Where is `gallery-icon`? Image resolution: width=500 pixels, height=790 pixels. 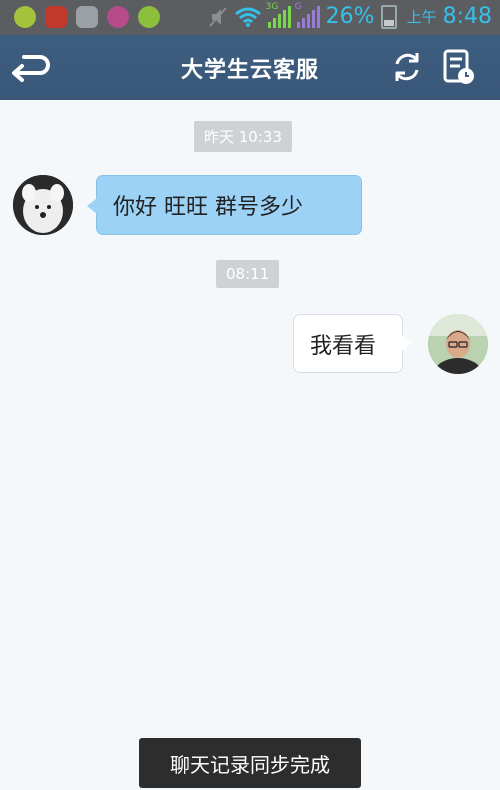 gallery-icon is located at coordinates (87, 17).